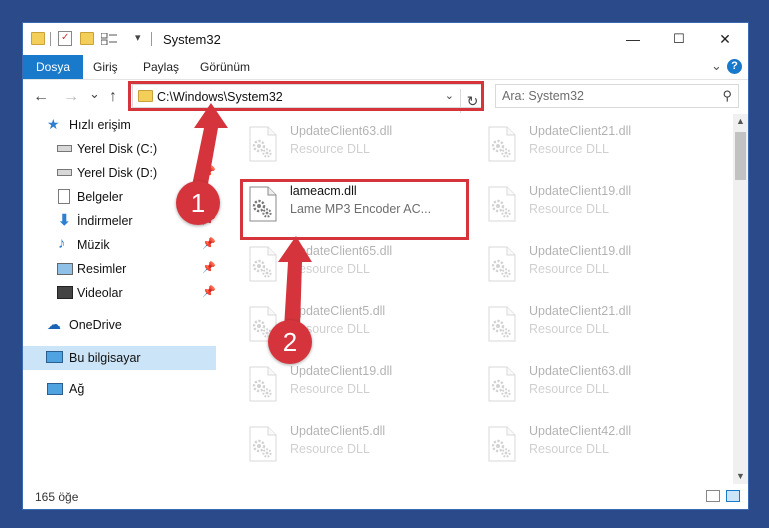  I want to click on annotation-arrows, so click(251, 215).